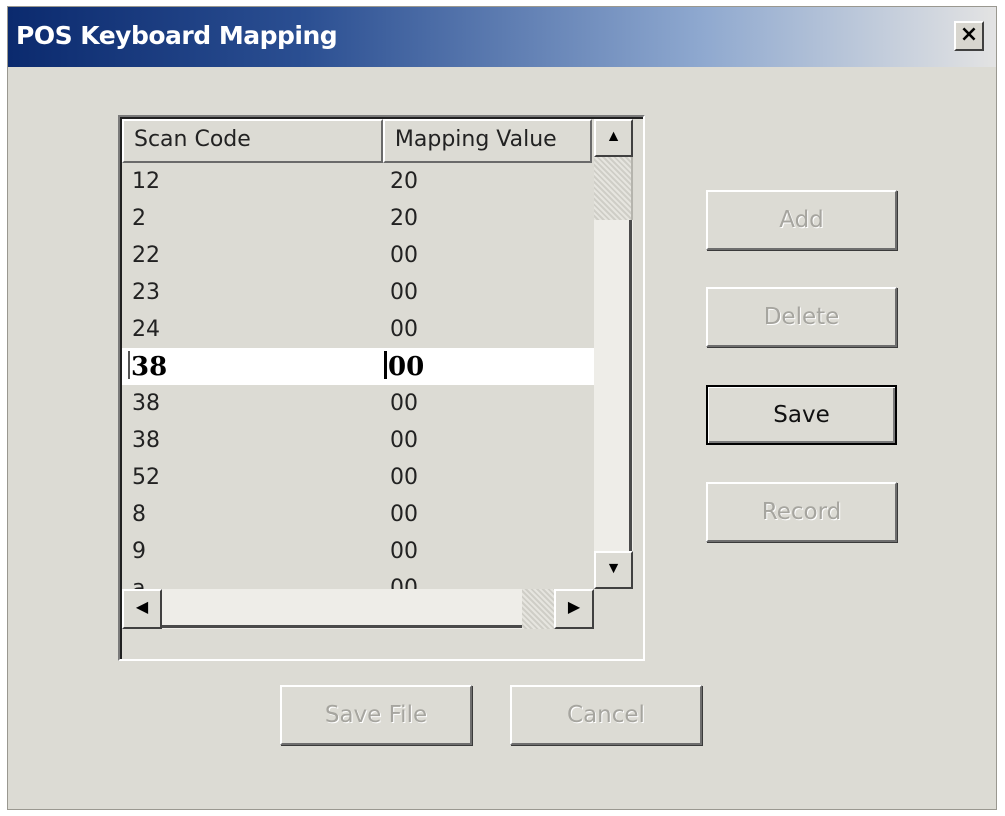 Image resolution: width=1005 pixels, height=816 pixels. What do you see at coordinates (146, 329) in the screenshot?
I see `scan-code-cell: 24` at bounding box center [146, 329].